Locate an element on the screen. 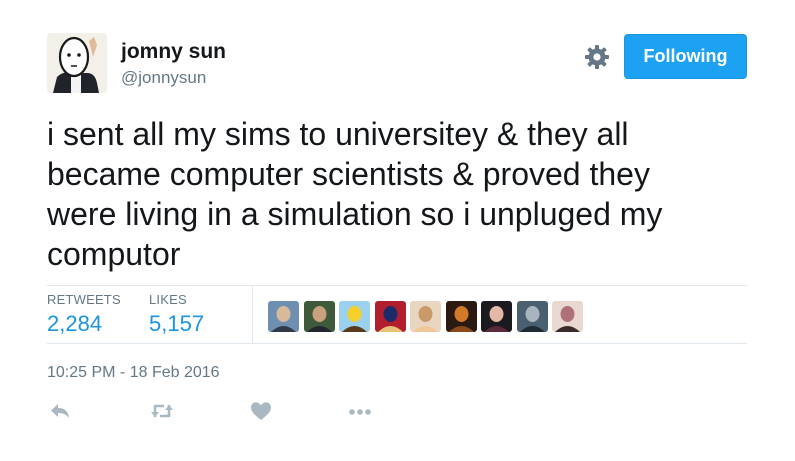 The width and height of the screenshot is (795, 461). following-button: Following is located at coordinates (685, 56).